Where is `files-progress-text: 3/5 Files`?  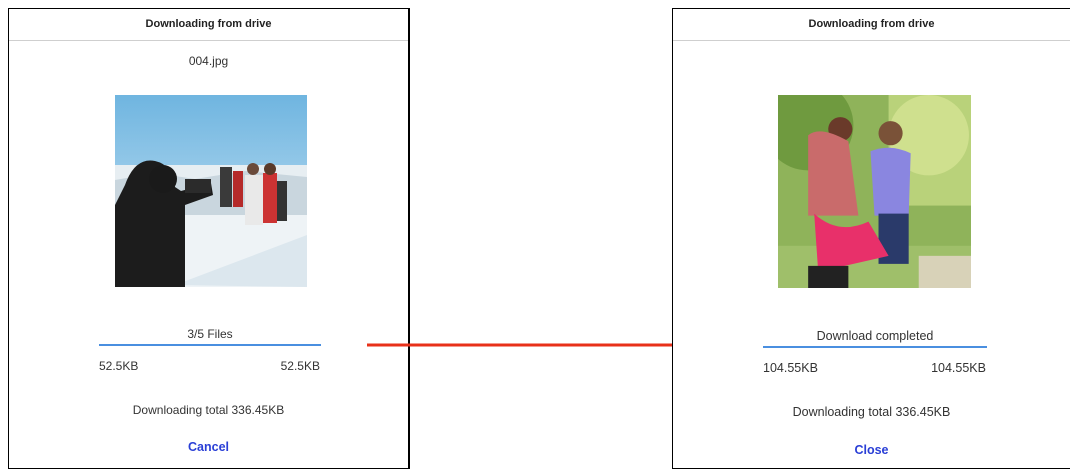 files-progress-text: 3/5 Files is located at coordinates (210, 334).